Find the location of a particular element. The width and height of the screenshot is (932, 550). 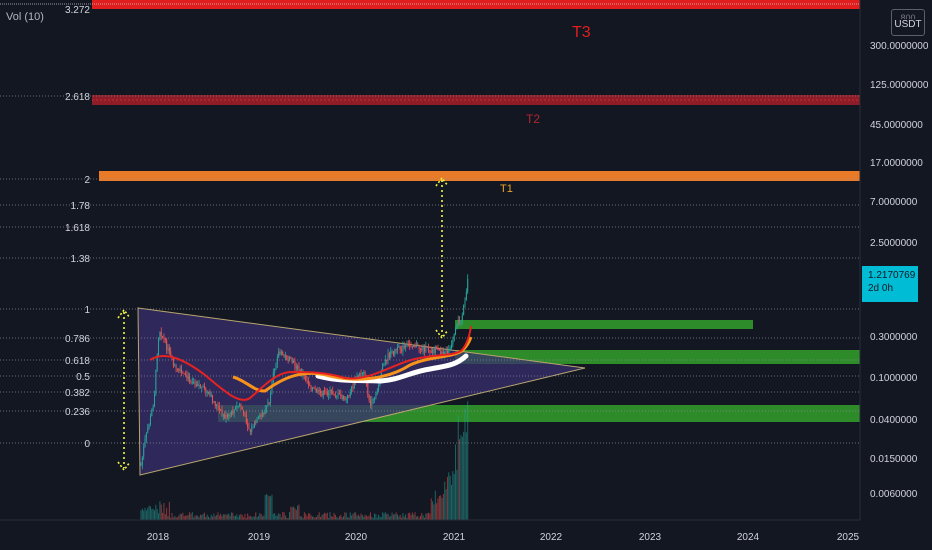

time-axis: 2018 2019 2020 2021 2022 2023 2024 2025 is located at coordinates (503, 537).